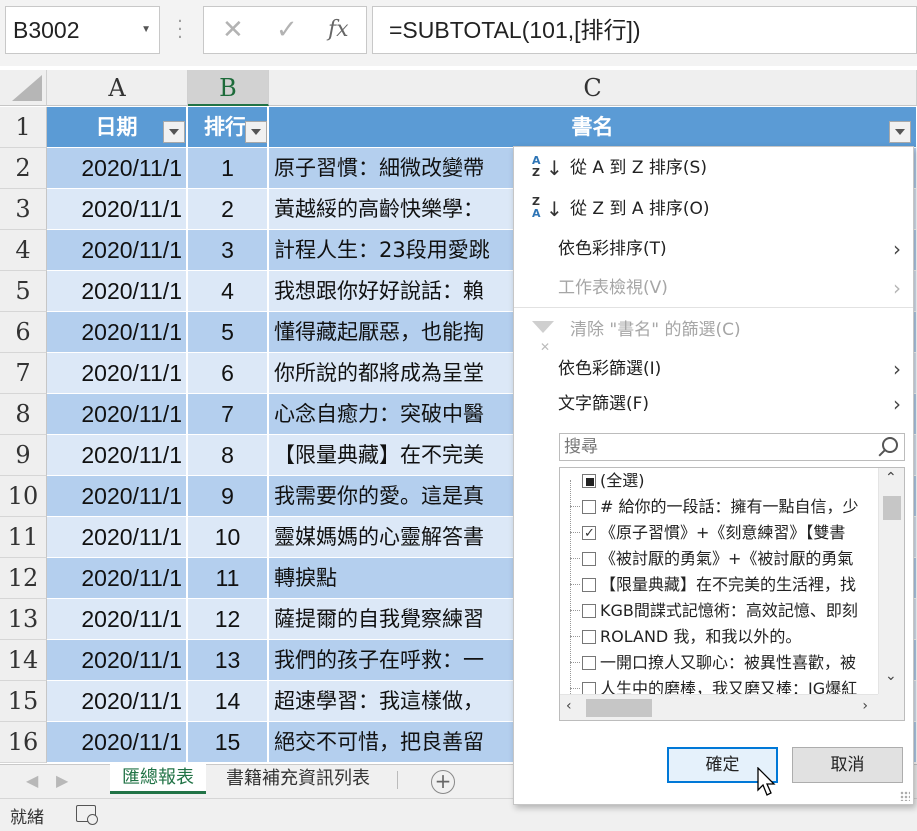 Image resolution: width=917 pixels, height=831 pixels. I want to click on menu-item-text-filters: 文字篩選(F) ›, so click(713, 404).